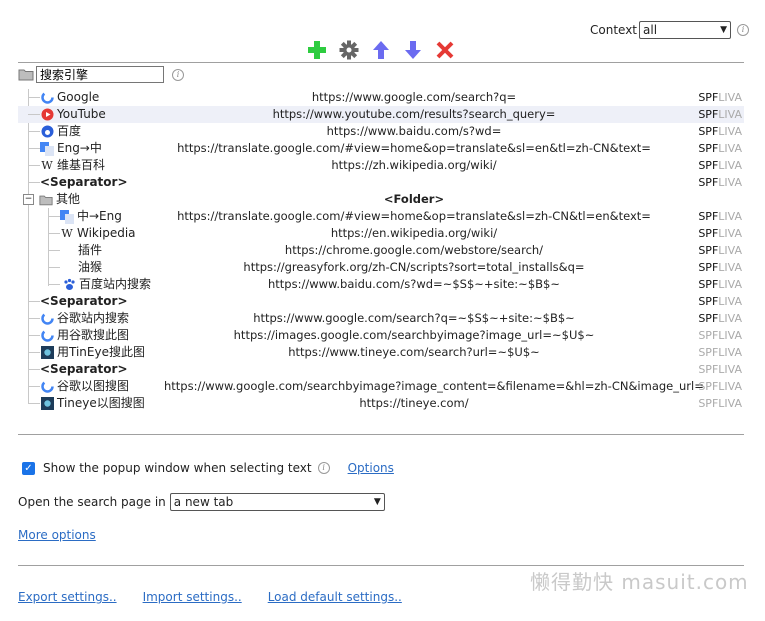  I want to click on item-name: Eng→中, so click(79, 148).